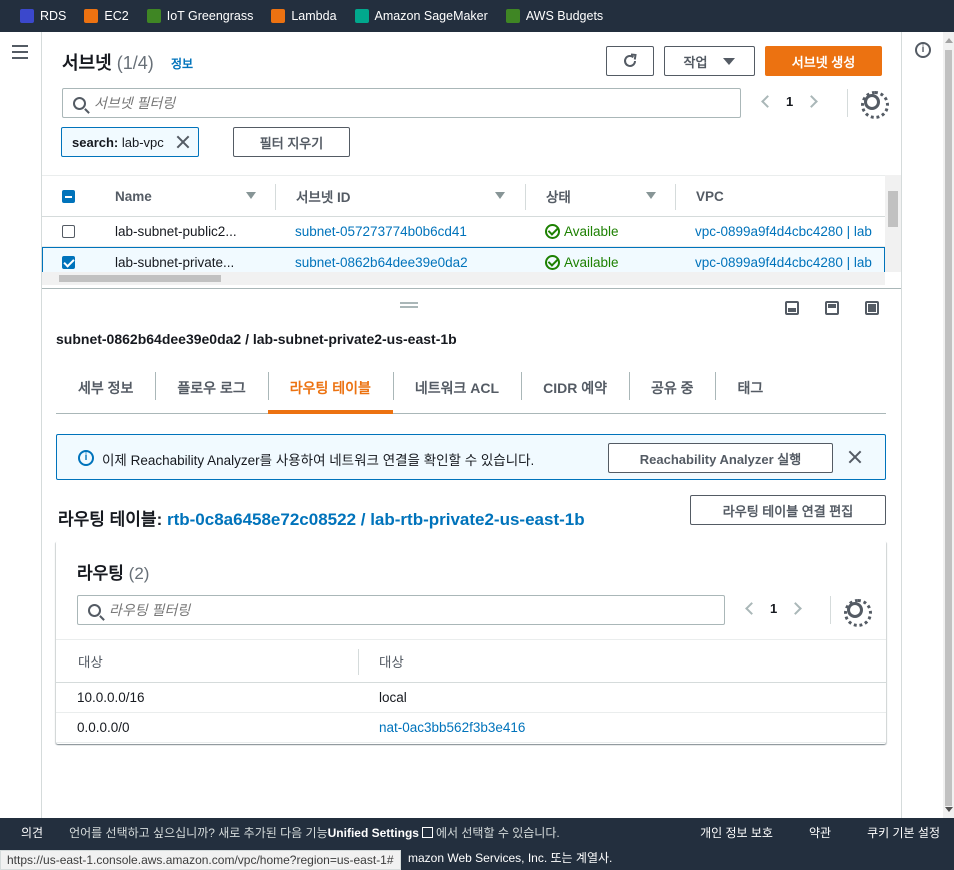  I want to click on reachability-analyzer-button: Reachability Analyzer 실행, so click(720, 458).